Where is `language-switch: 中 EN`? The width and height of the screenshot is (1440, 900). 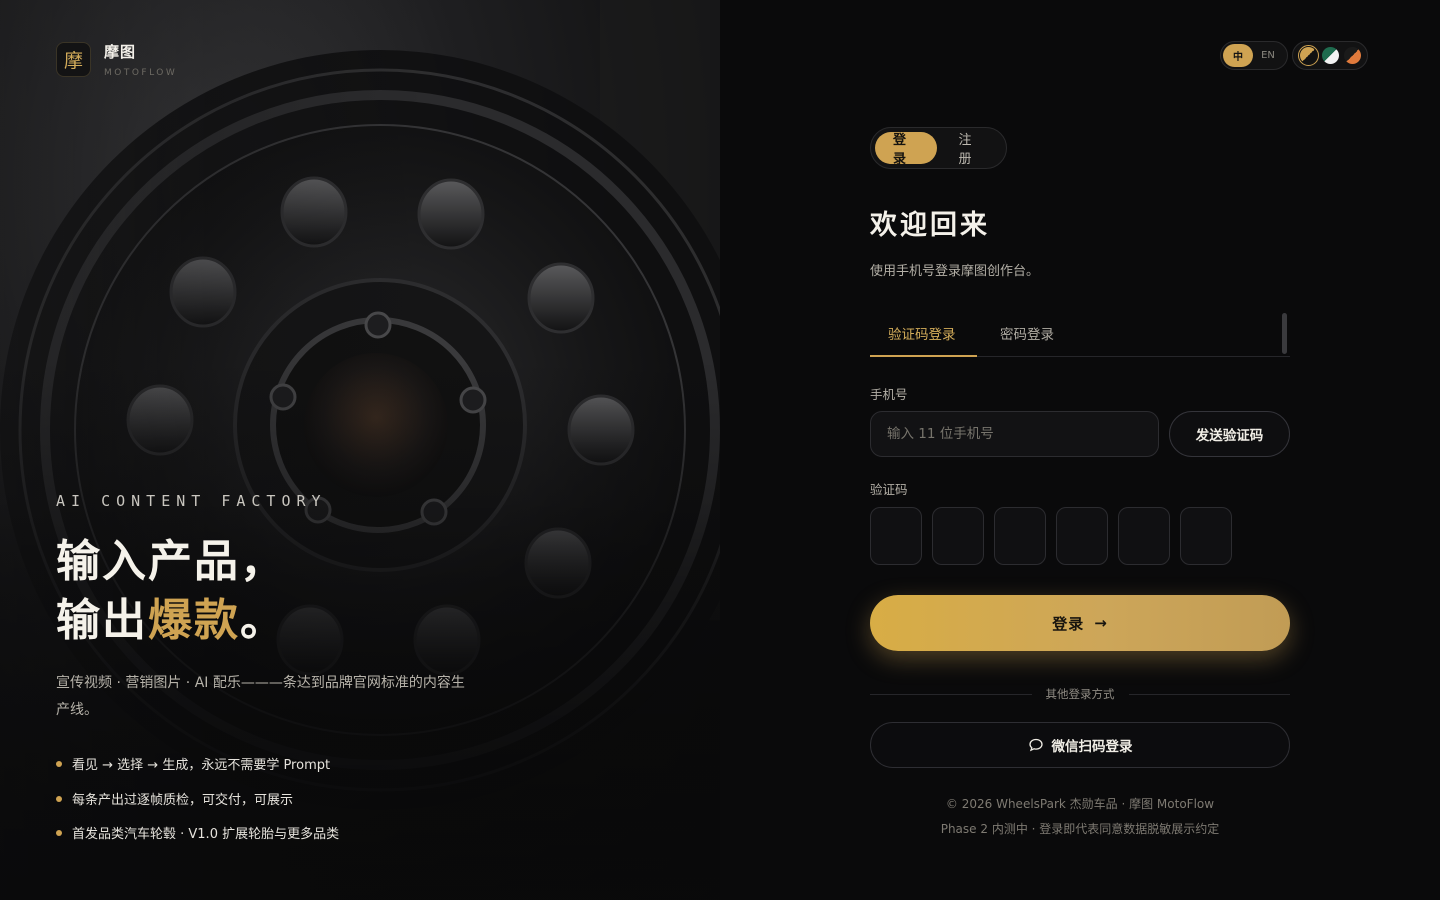 language-switch: 中 EN is located at coordinates (1254, 55).